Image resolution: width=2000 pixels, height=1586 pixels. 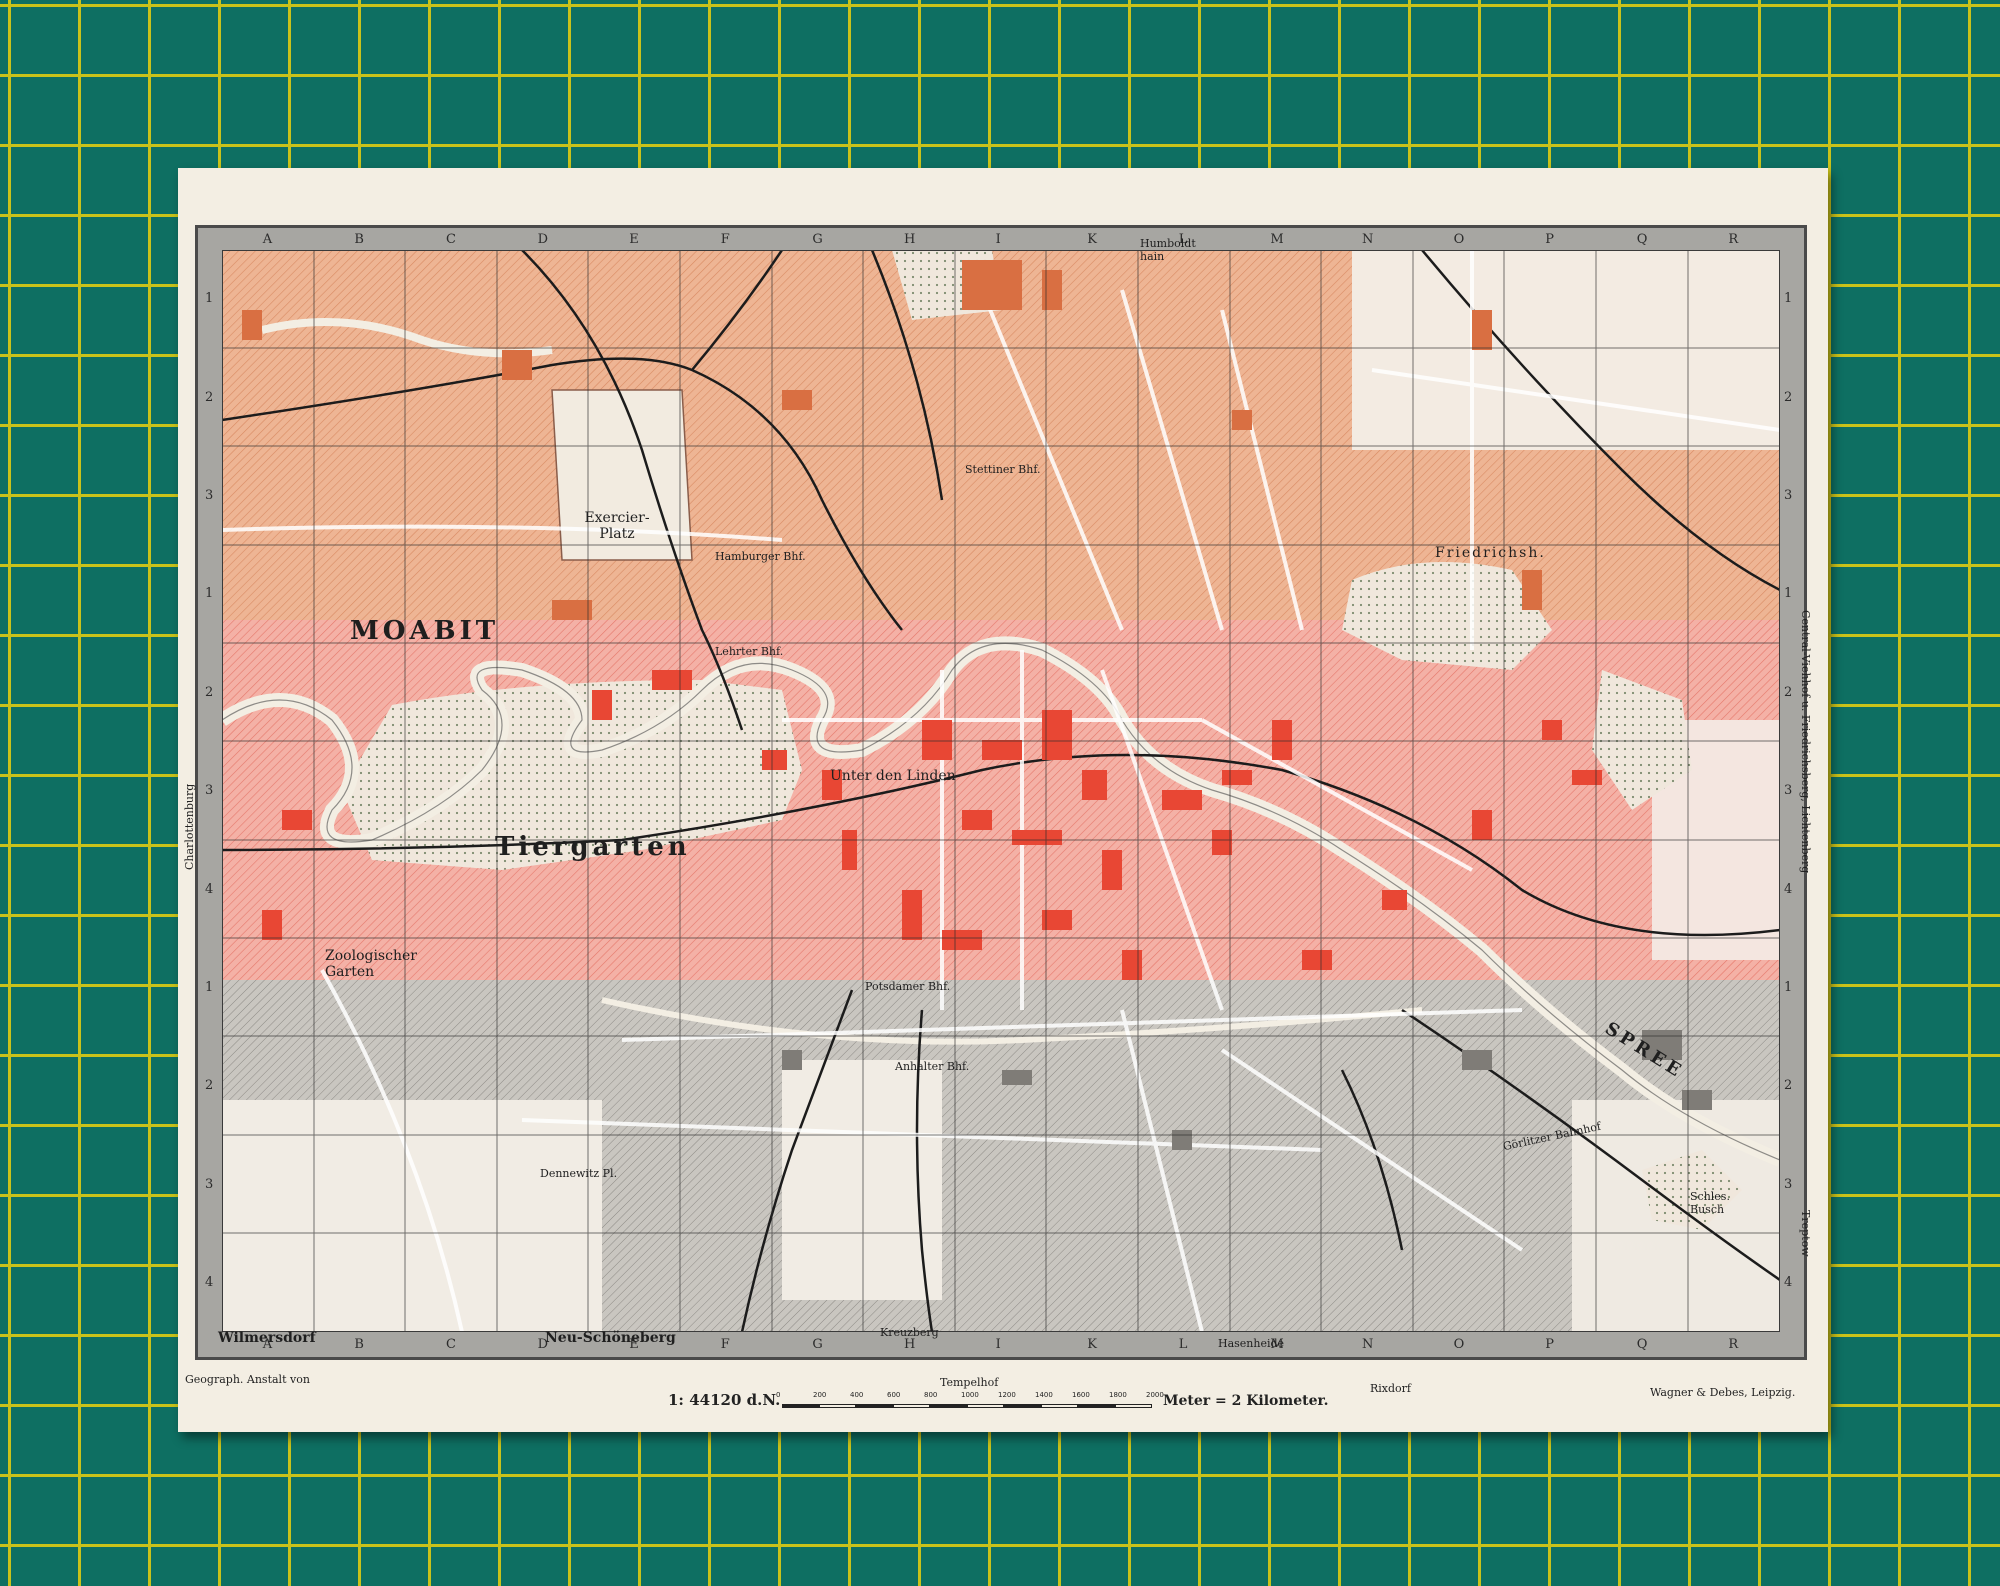 What do you see at coordinates (1007, 1395) in the screenshot?
I see `scale-tick-label: 1200` at bounding box center [1007, 1395].